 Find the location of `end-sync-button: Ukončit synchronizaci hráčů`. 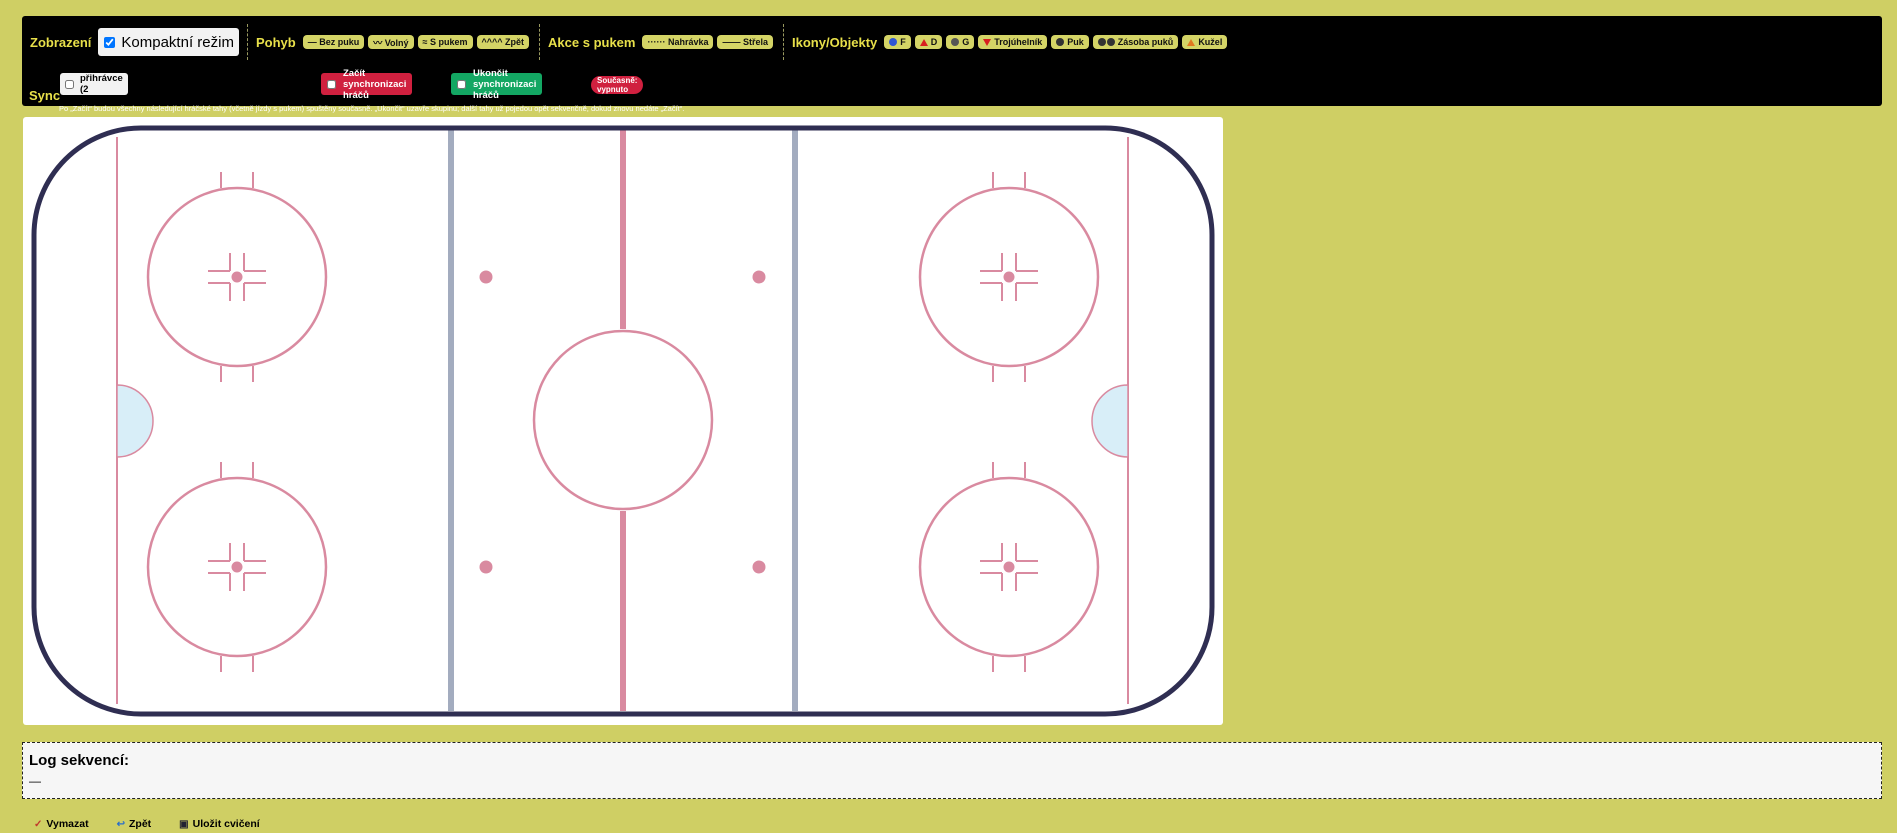

end-sync-button: Ukončit synchronizaci hráčů is located at coordinates (497, 84).